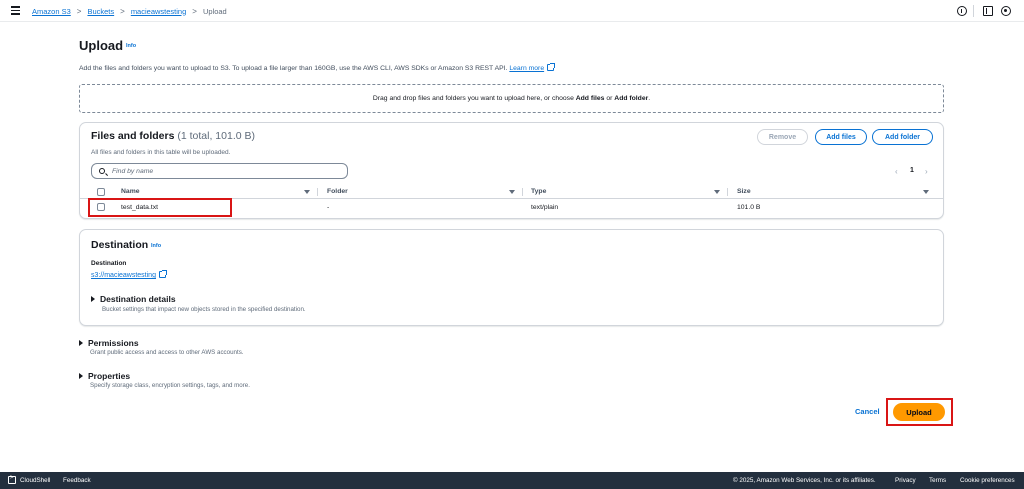 The image size is (1024, 489). I want to click on row-folder: -, so click(328, 207).